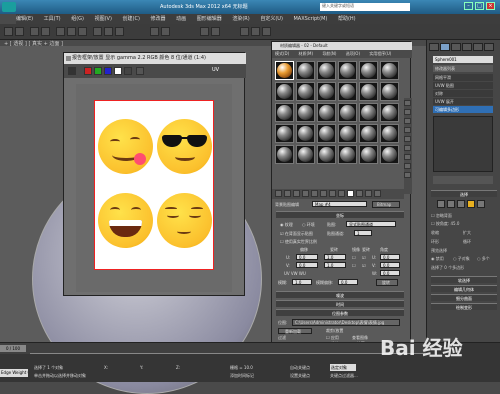 Image resolution: width=500 pixels, height=394 pixels. What do you see at coordinates (227, 356) in the screenshot?
I see `timeline-ruler` at bounding box center [227, 356].